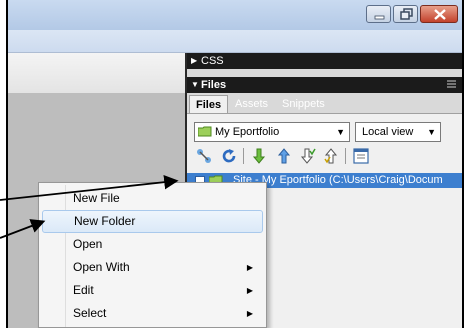 Image resolution: width=471 pixels, height=328 pixels. What do you see at coordinates (23, 229) in the screenshot?
I see `arrow-to-new-folder` at bounding box center [23, 229].